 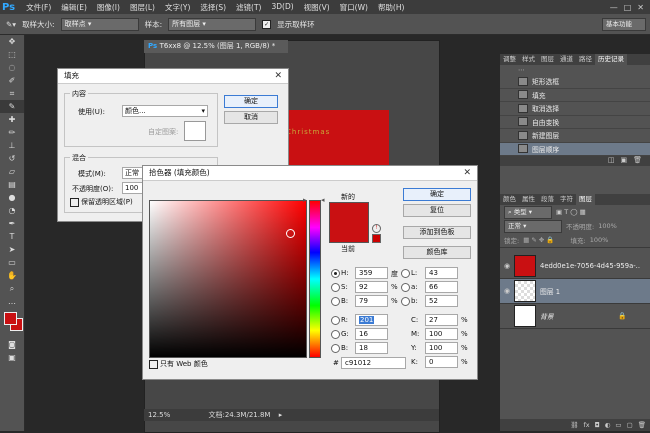 What do you see at coordinates (108, 7) in the screenshot?
I see `menu-item: 图像(I)` at bounding box center [108, 7].